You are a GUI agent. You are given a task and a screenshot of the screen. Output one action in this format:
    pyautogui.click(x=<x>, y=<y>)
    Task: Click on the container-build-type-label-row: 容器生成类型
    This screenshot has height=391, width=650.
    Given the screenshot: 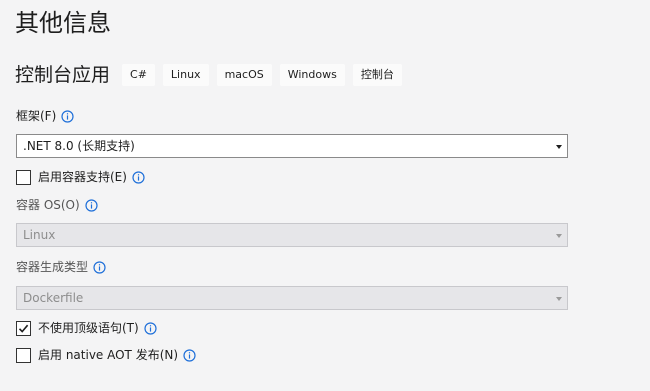 What is the action you would take?
    pyautogui.click(x=61, y=267)
    